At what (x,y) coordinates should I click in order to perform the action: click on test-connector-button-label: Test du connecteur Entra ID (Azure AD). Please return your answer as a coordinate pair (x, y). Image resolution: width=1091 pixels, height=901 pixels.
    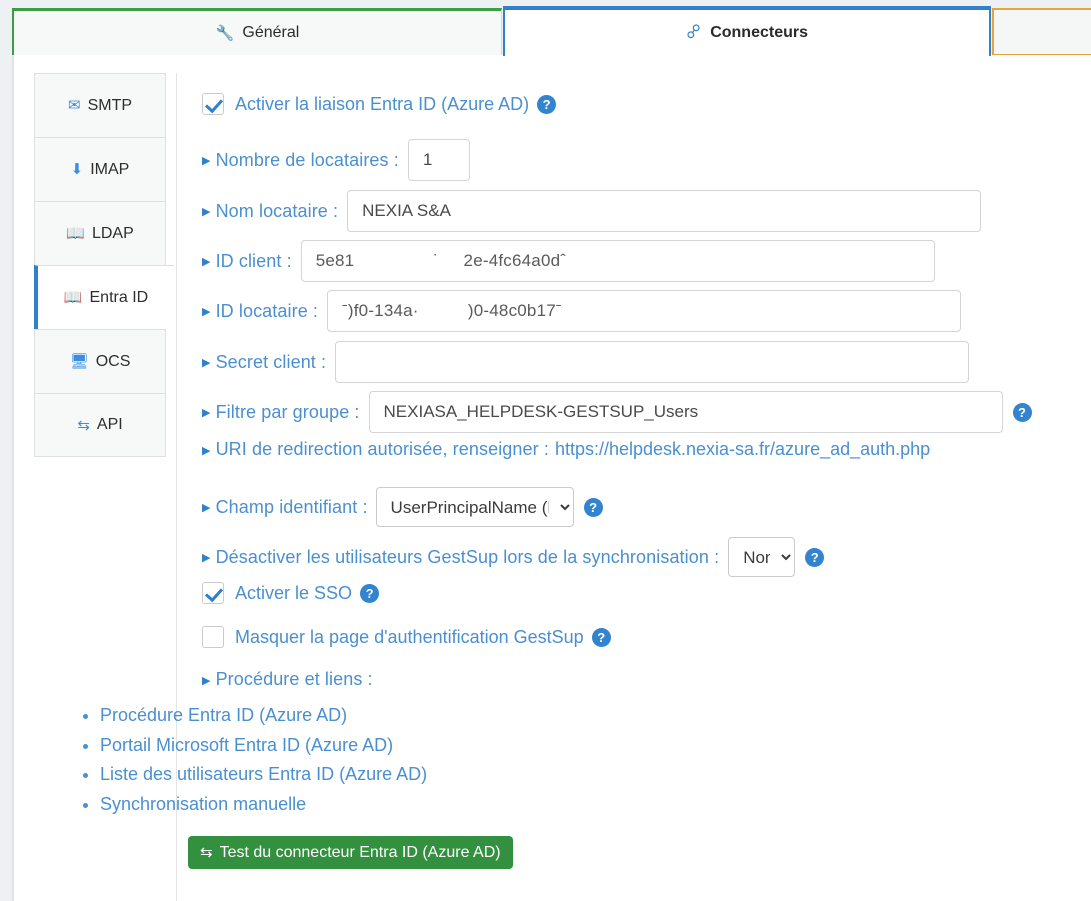
    Looking at the image, I should click on (360, 852).